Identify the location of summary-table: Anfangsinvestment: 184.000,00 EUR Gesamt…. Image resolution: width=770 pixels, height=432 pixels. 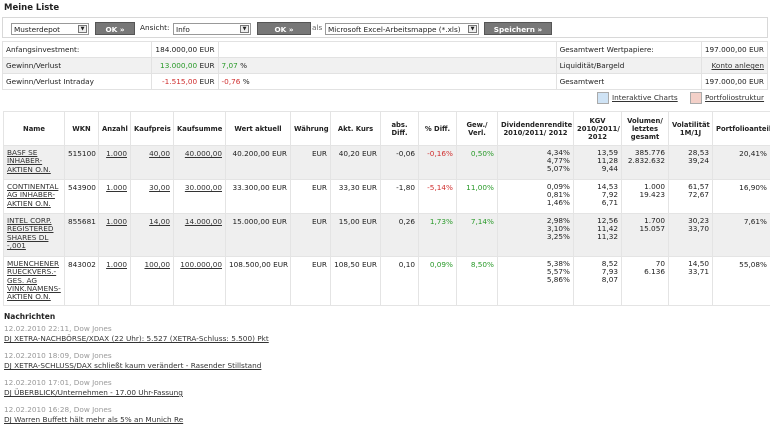
(385, 65).